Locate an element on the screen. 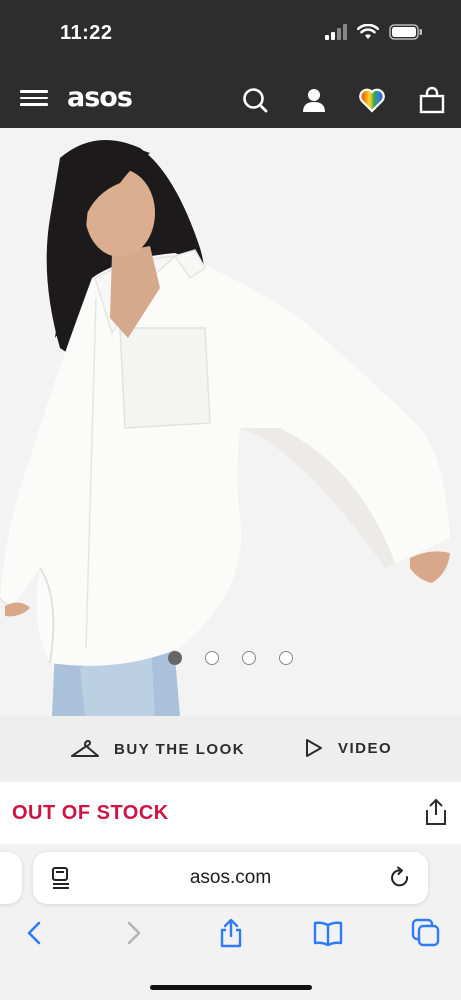  buy-the-look-label: BUY THE LOOK is located at coordinates (180, 749).